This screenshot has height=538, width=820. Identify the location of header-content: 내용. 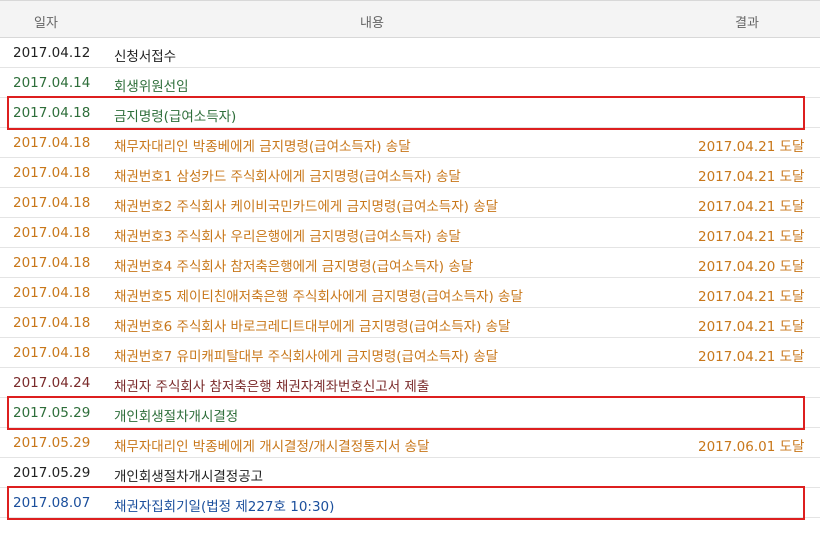
(372, 23).